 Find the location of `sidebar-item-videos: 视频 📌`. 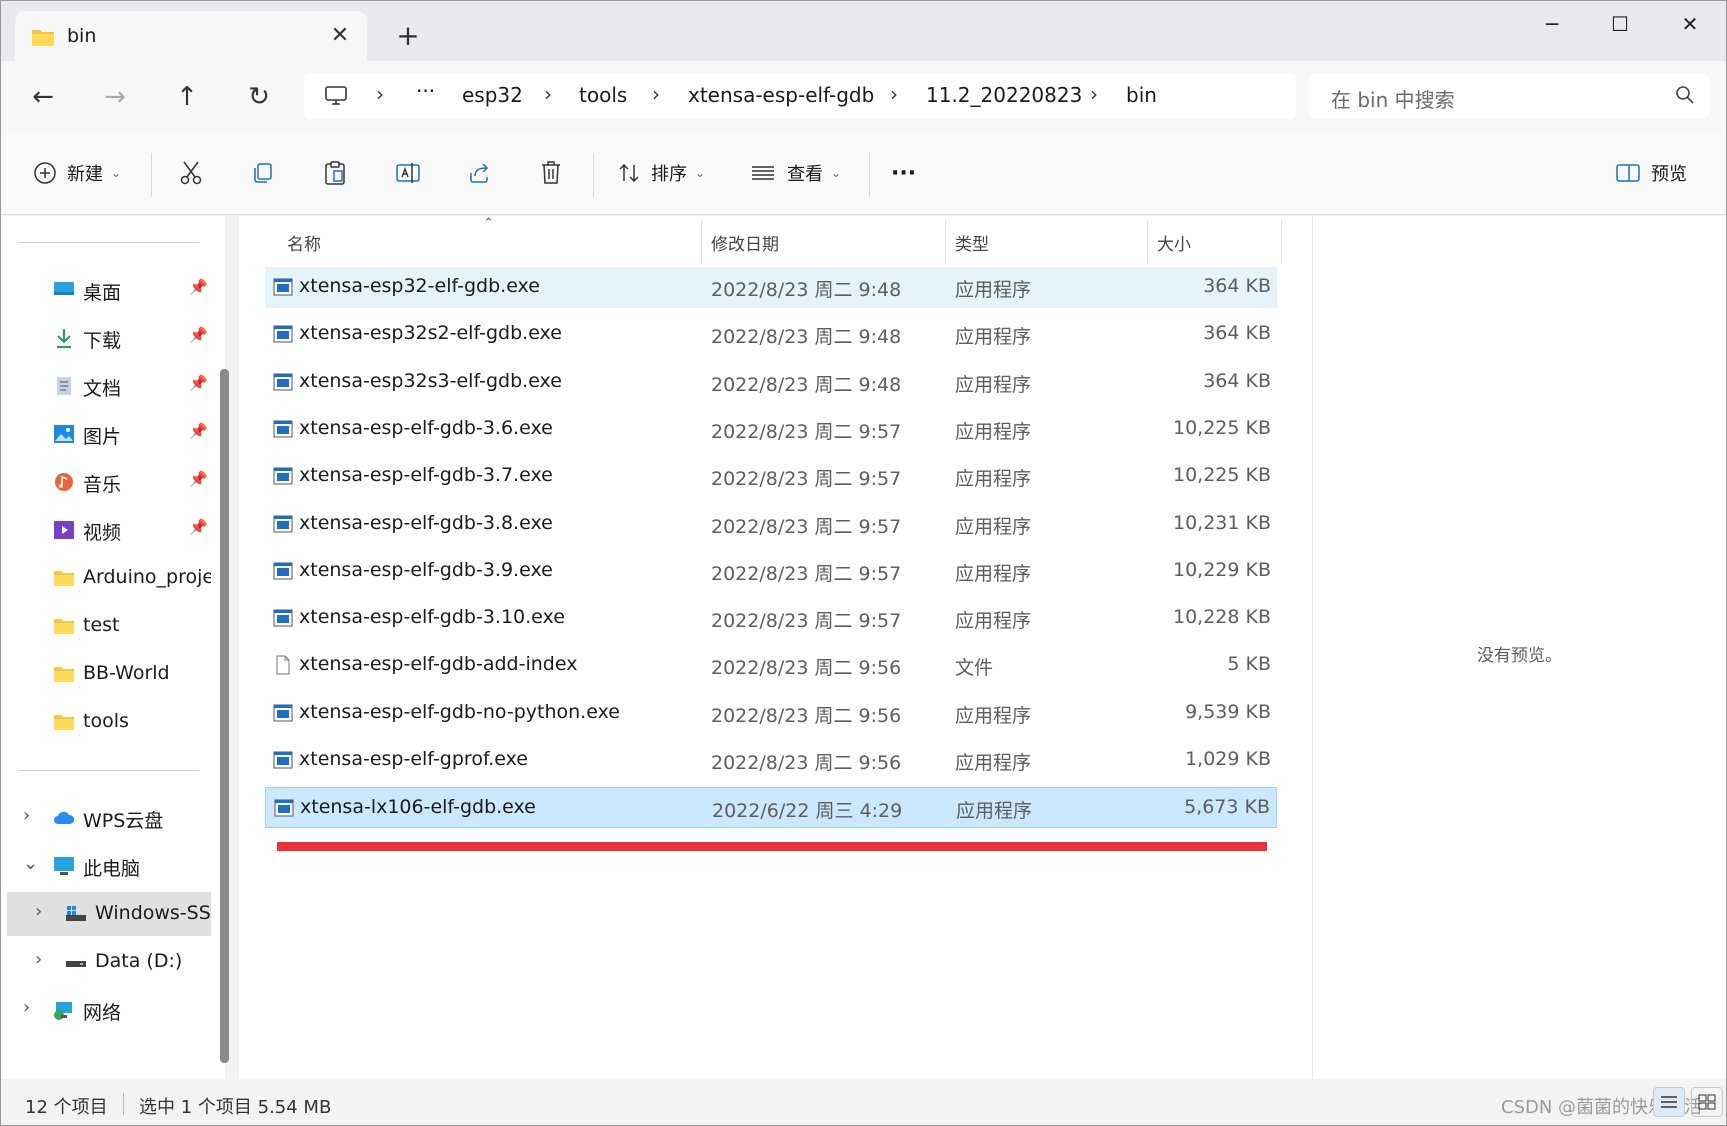

sidebar-item-videos: 视频 📌 is located at coordinates (106, 530).